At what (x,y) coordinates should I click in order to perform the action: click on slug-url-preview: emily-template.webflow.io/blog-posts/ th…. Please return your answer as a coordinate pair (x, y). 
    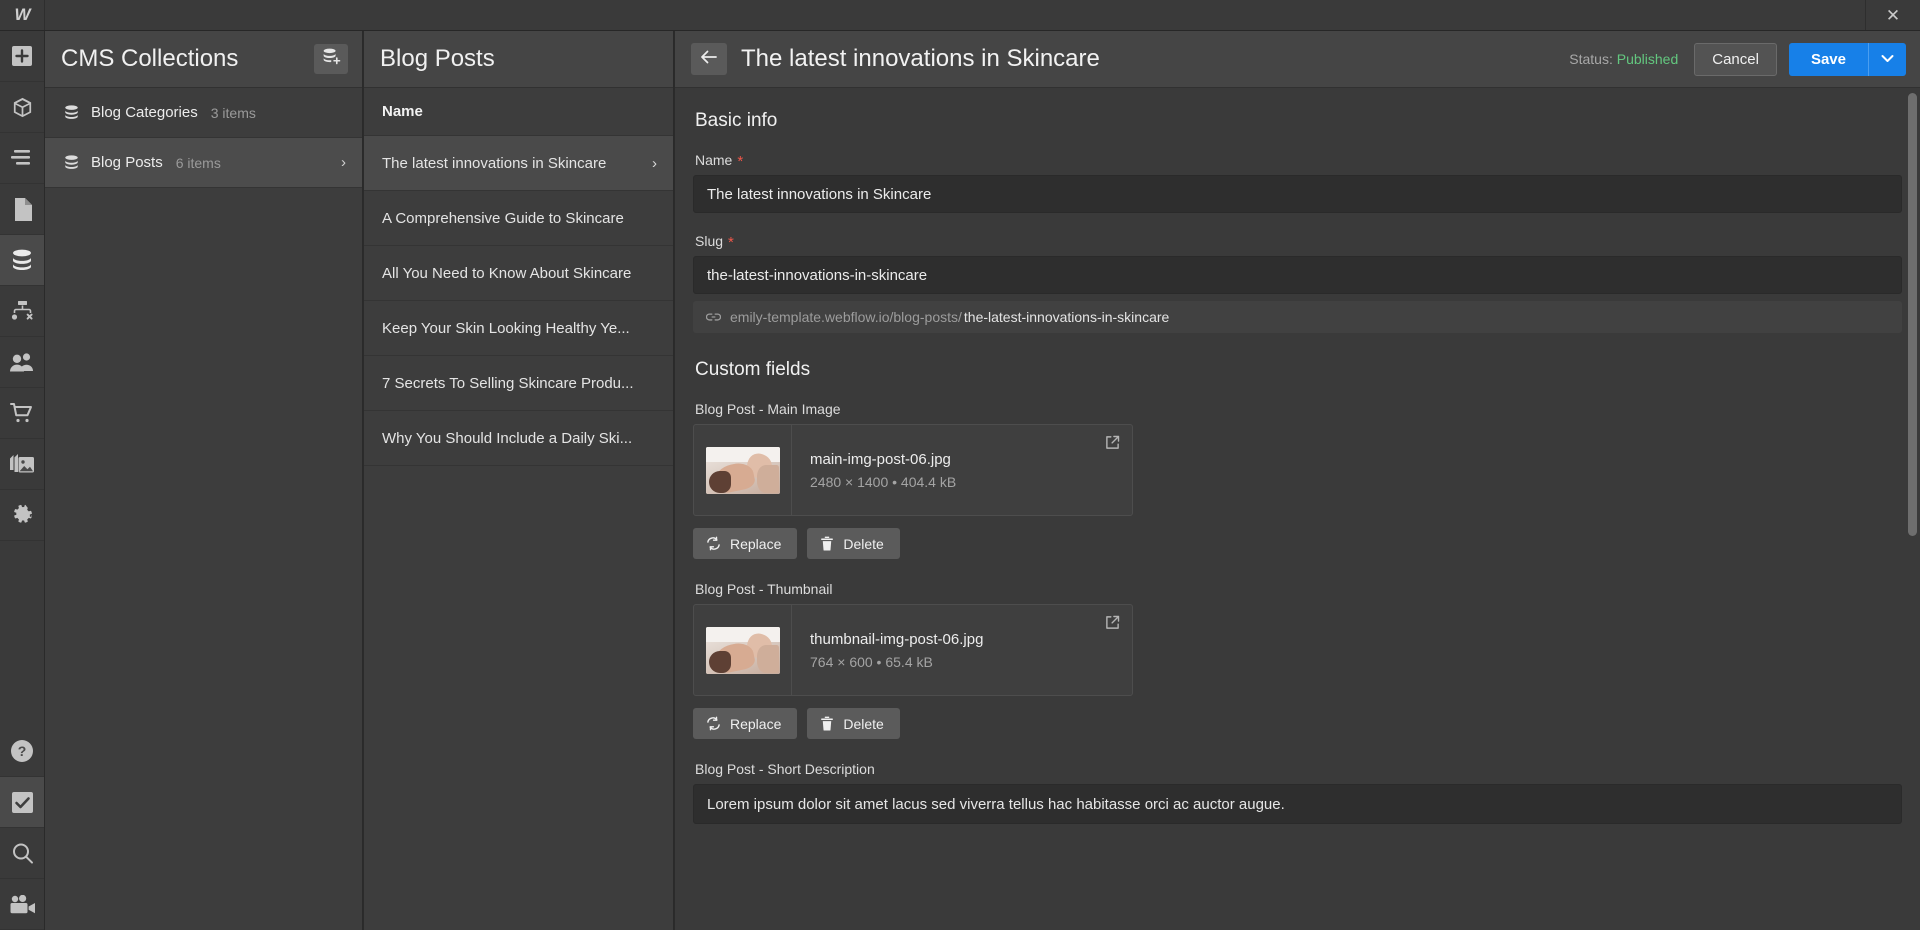
    Looking at the image, I should click on (1297, 317).